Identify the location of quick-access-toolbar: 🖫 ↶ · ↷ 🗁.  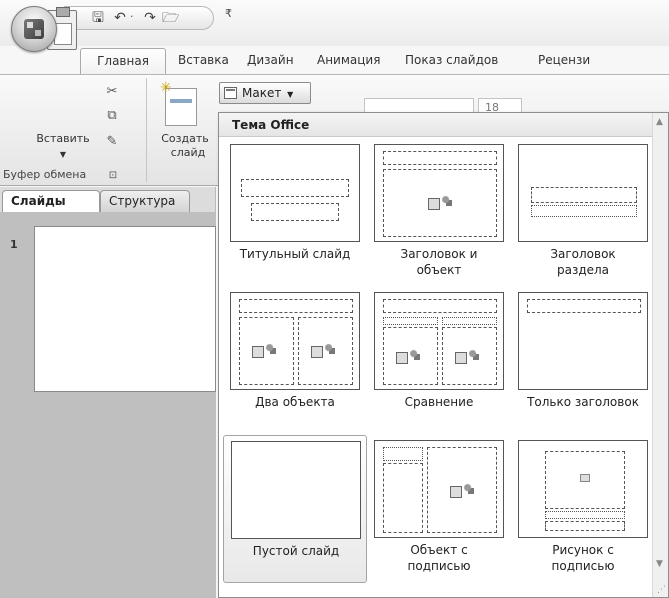
(139, 18).